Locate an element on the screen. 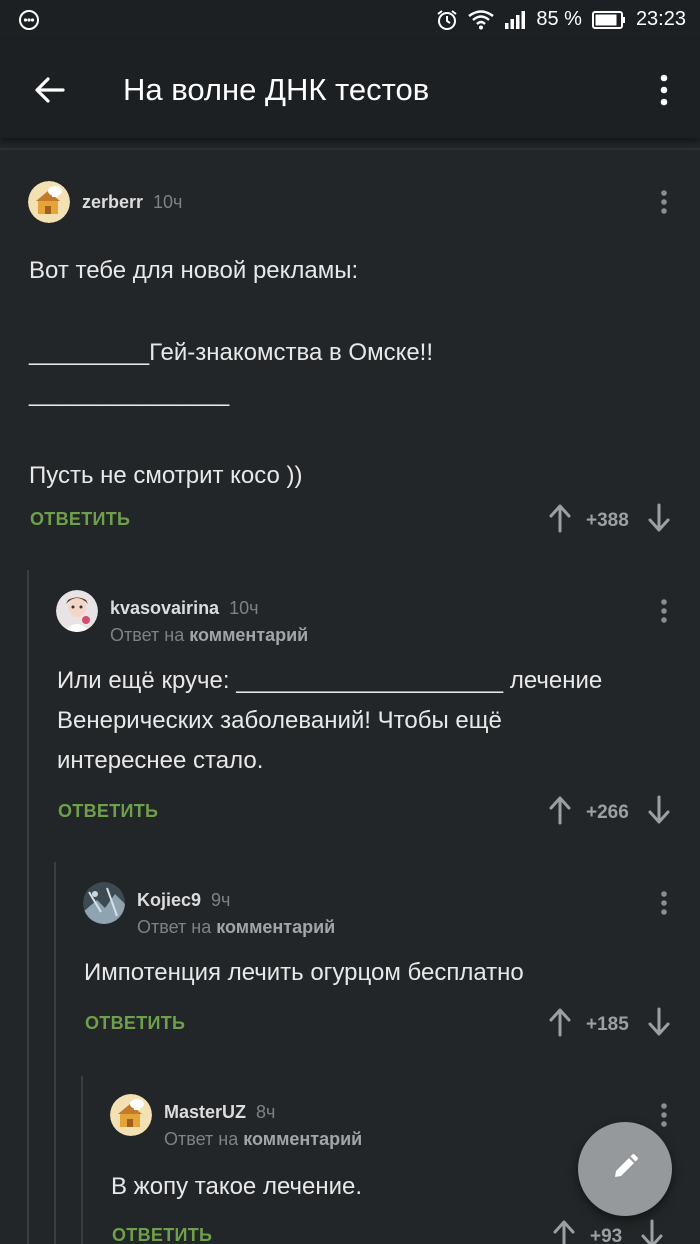 This screenshot has height=1244, width=700. comment-header: kvasovairina 10ч Ответ на комментарий is located at coordinates (182, 618).